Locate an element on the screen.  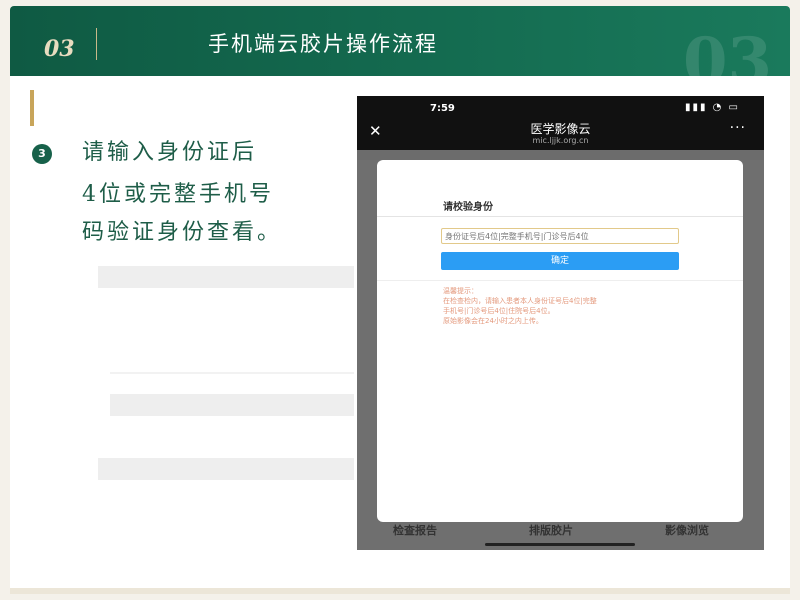
instruction-line-2: 4位或完整手机号 is located at coordinates (178, 194).